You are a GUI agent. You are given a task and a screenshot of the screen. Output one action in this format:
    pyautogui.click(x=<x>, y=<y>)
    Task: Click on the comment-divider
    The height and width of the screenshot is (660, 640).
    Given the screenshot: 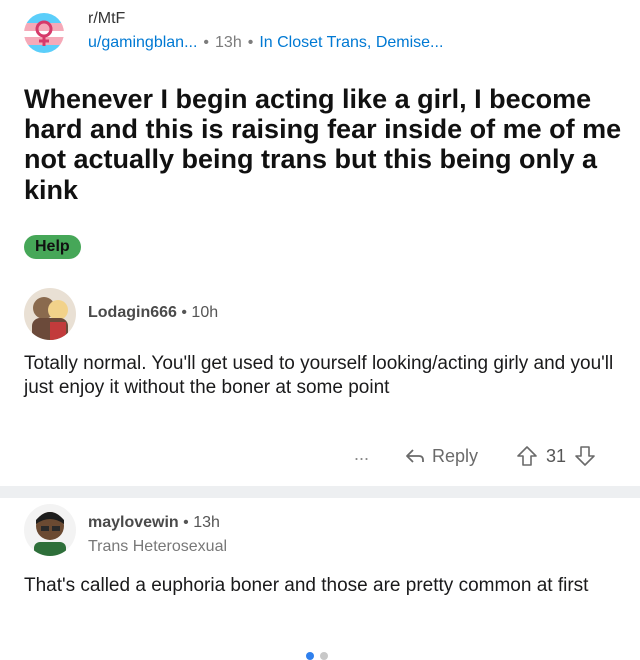 What is the action you would take?
    pyautogui.click(x=320, y=492)
    